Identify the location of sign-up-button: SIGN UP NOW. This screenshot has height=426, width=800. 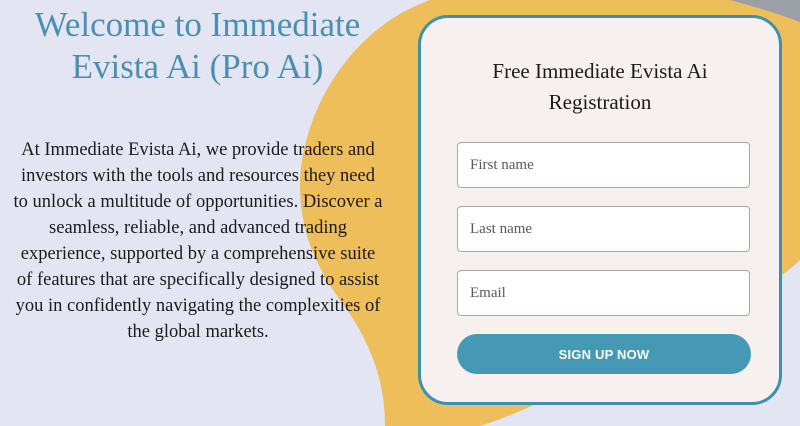
(604, 354).